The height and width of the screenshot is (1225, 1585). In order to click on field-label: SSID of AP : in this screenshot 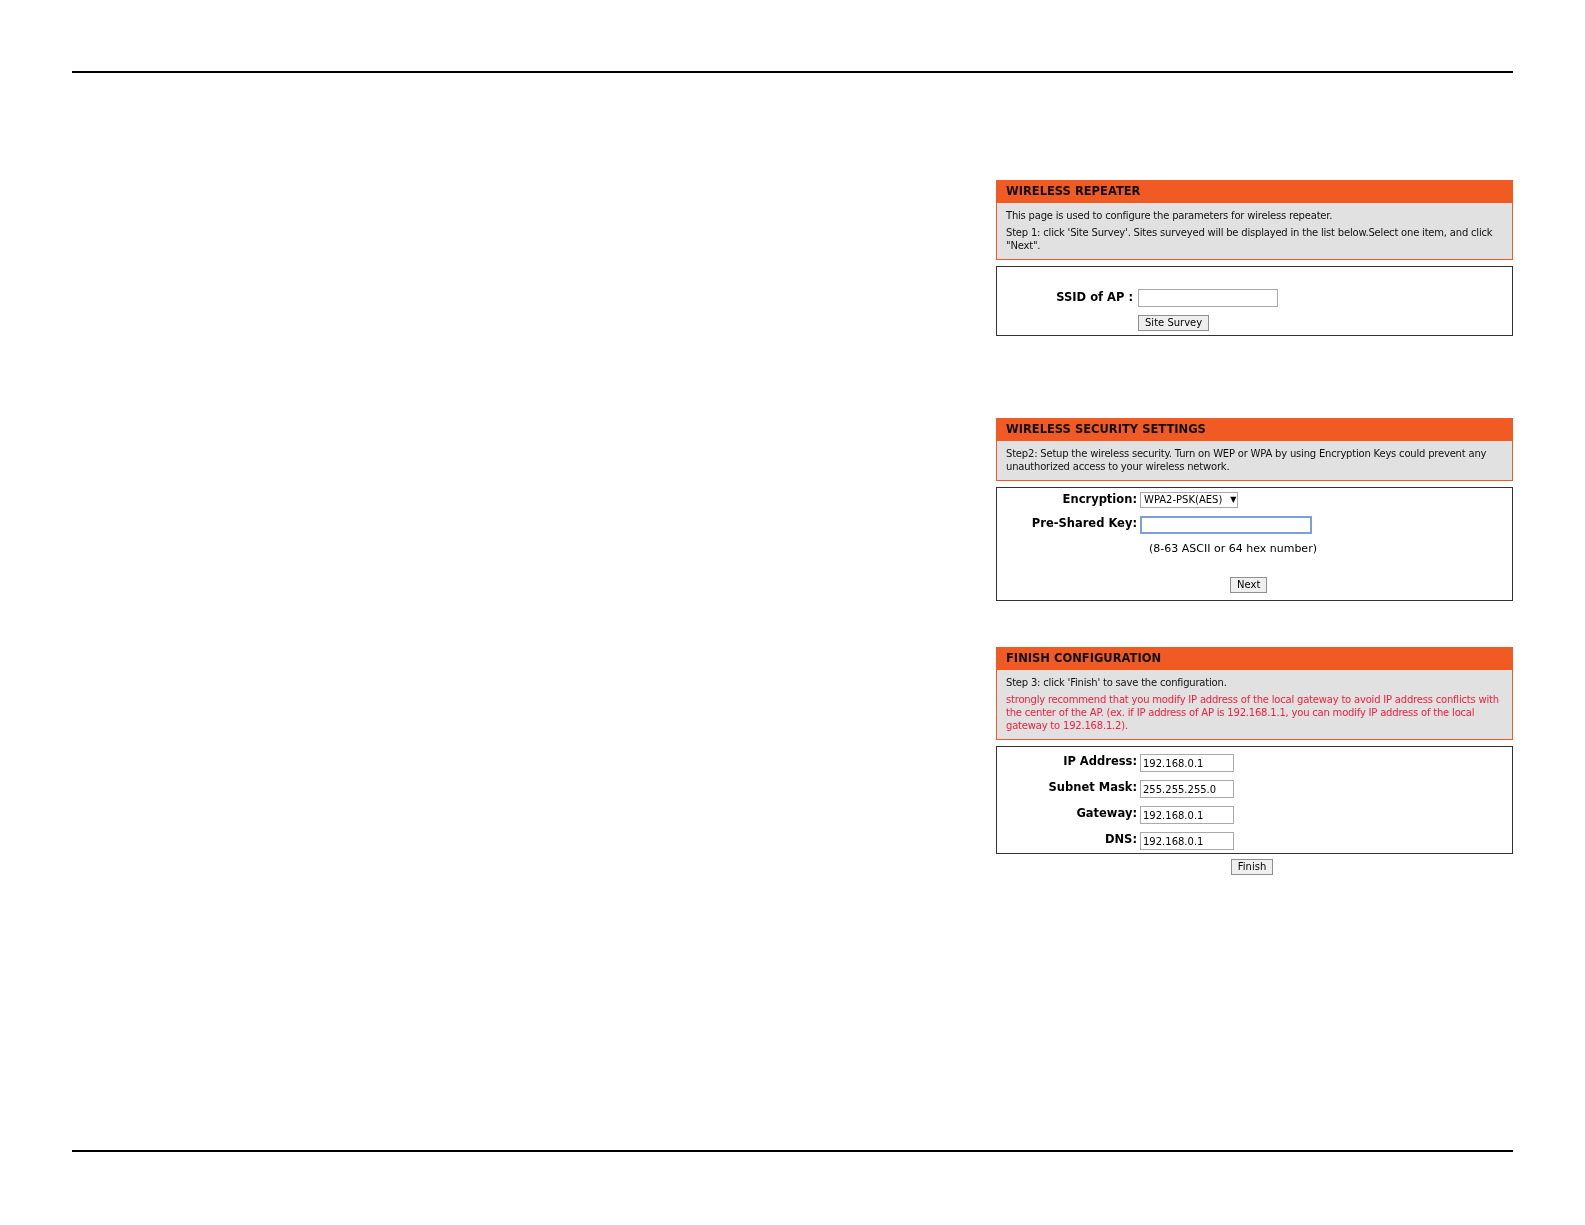, I will do `click(1094, 298)`.